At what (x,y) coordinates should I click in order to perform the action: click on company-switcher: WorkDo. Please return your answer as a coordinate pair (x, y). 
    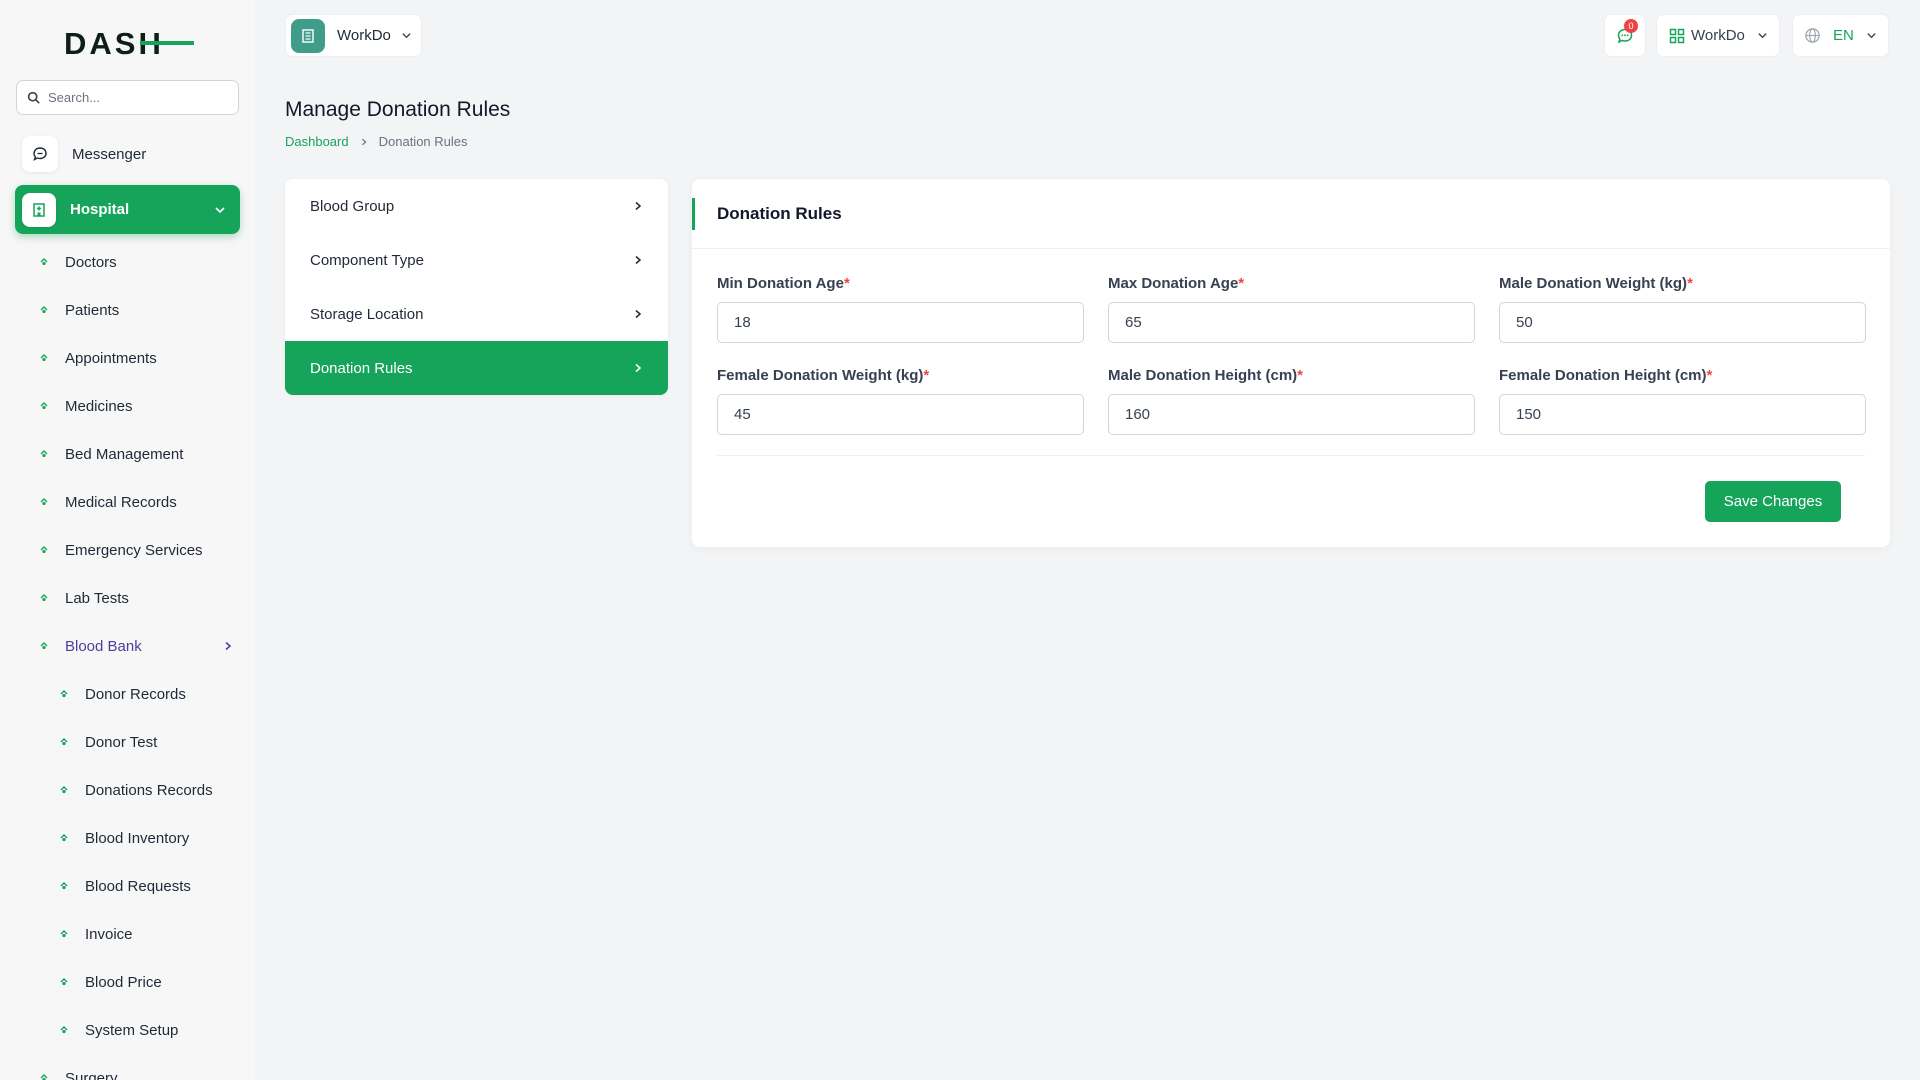
    Looking at the image, I should click on (1718, 35).